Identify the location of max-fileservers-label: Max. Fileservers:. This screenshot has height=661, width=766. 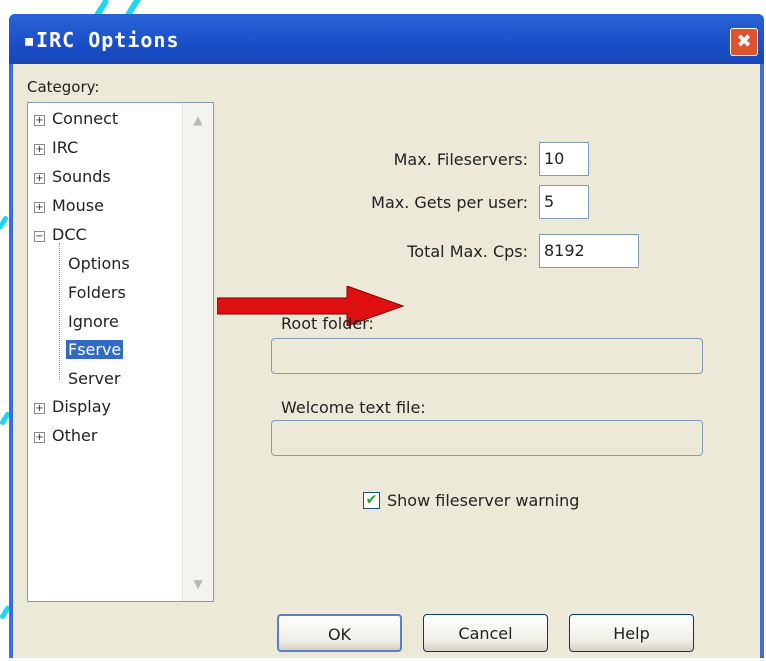
(460, 159).